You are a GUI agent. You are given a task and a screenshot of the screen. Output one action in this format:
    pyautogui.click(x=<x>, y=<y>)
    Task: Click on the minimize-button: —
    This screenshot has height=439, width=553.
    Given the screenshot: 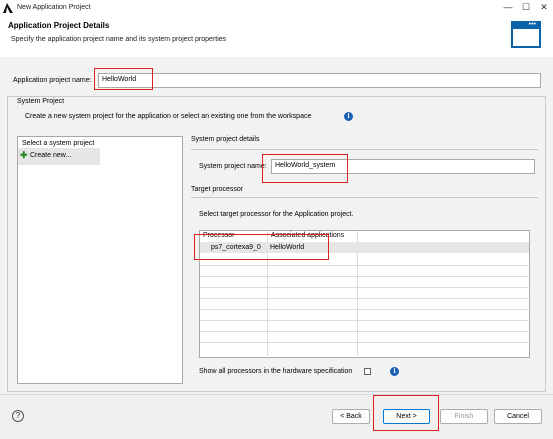 What is the action you would take?
    pyautogui.click(x=508, y=7)
    